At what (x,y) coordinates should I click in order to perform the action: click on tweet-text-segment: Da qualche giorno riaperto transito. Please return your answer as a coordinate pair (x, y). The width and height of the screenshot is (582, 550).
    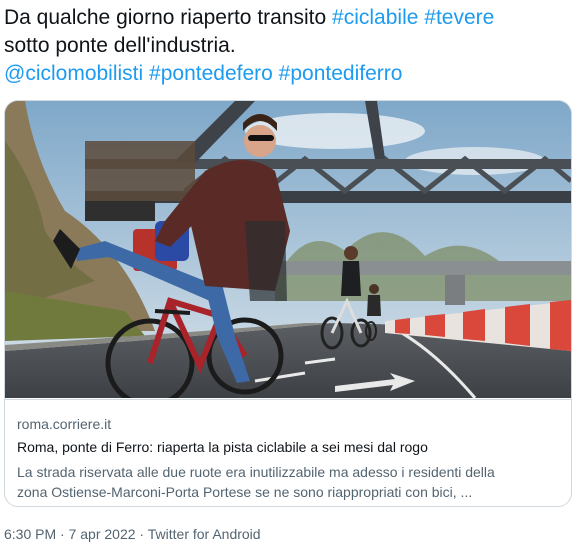
    Looking at the image, I should click on (168, 17).